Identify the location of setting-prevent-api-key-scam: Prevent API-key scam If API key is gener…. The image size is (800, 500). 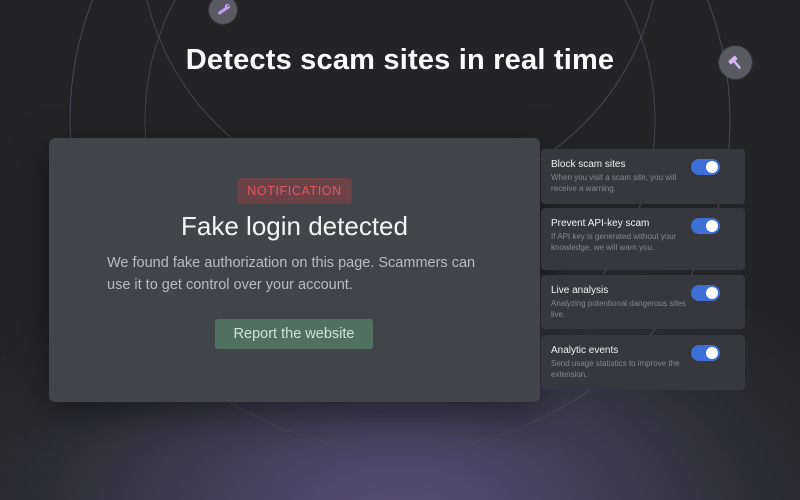
(643, 239).